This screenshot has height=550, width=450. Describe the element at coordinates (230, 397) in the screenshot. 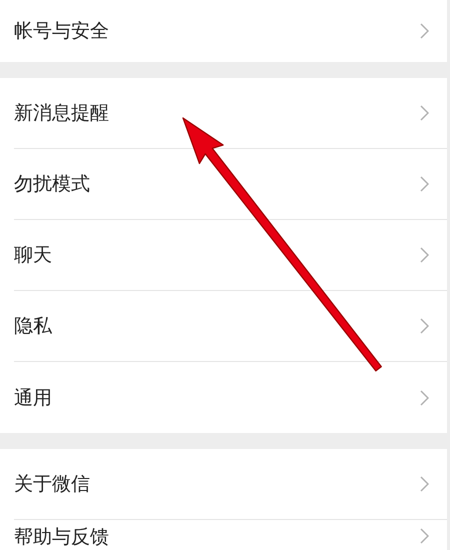

I see `settings-item: 通用` at that location.